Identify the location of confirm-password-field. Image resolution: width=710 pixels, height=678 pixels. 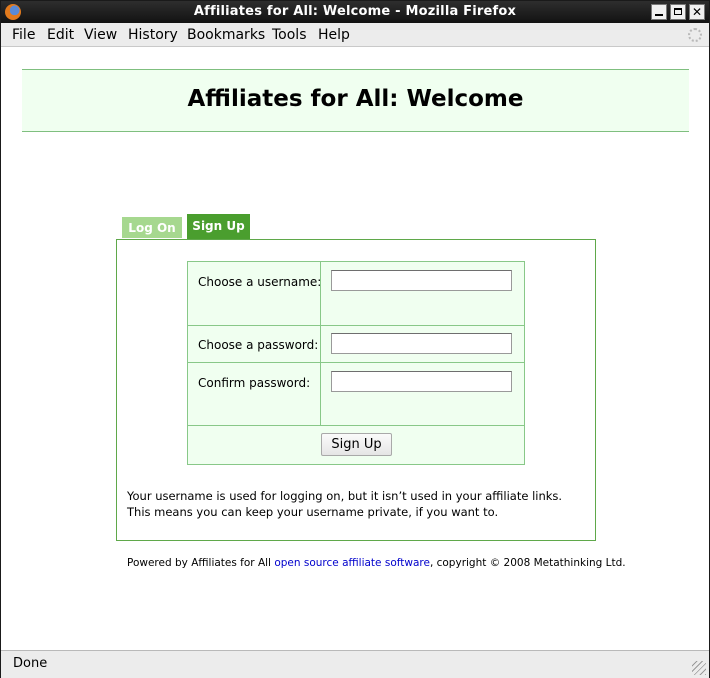
(421, 381).